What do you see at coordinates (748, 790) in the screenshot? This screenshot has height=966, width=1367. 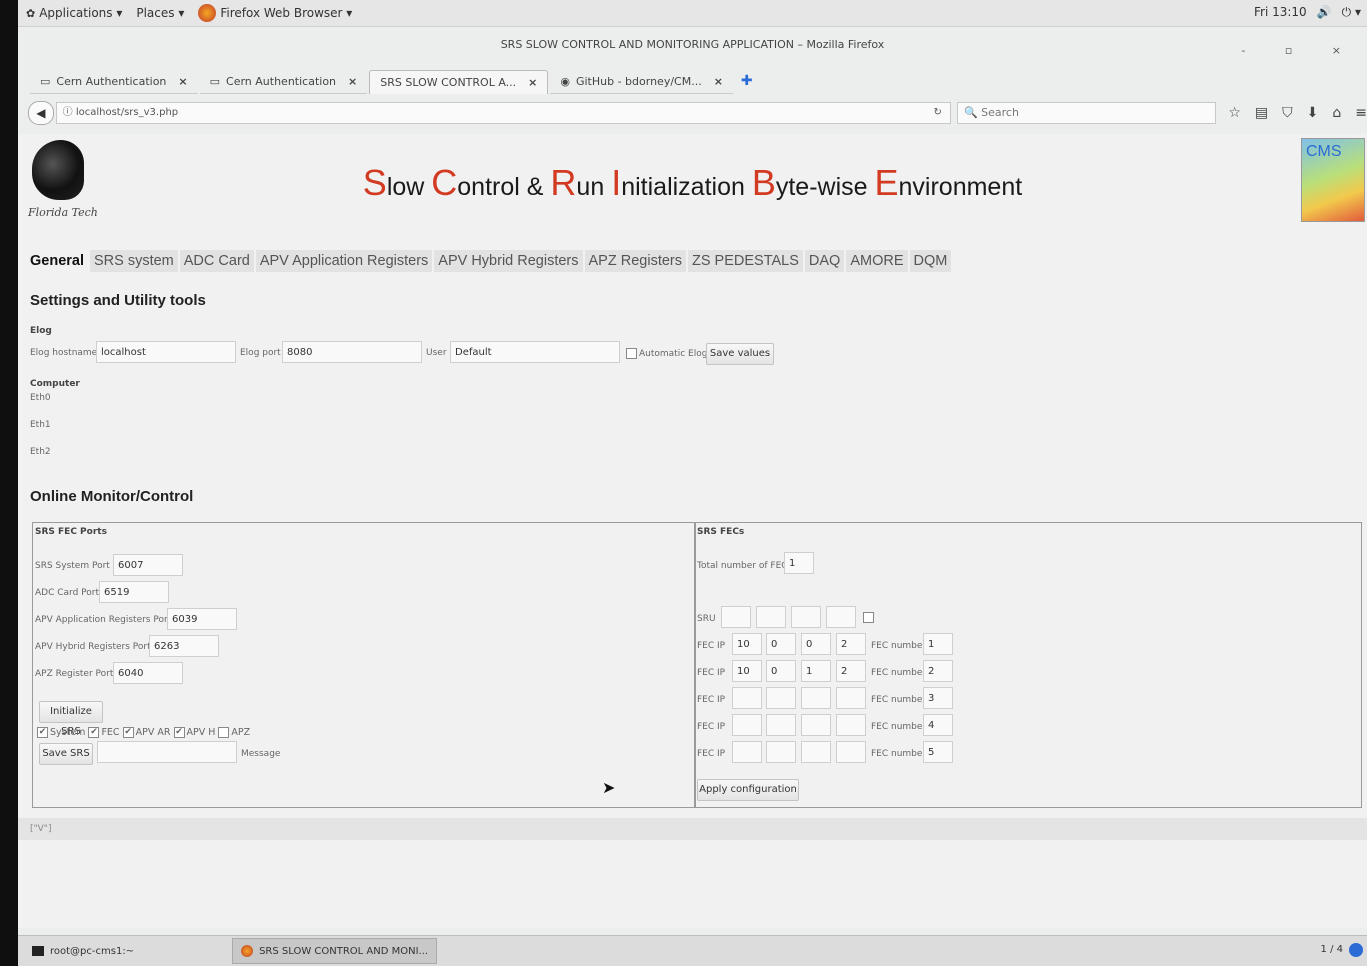 I see `apply-configuration-button: Apply configuration` at bounding box center [748, 790].